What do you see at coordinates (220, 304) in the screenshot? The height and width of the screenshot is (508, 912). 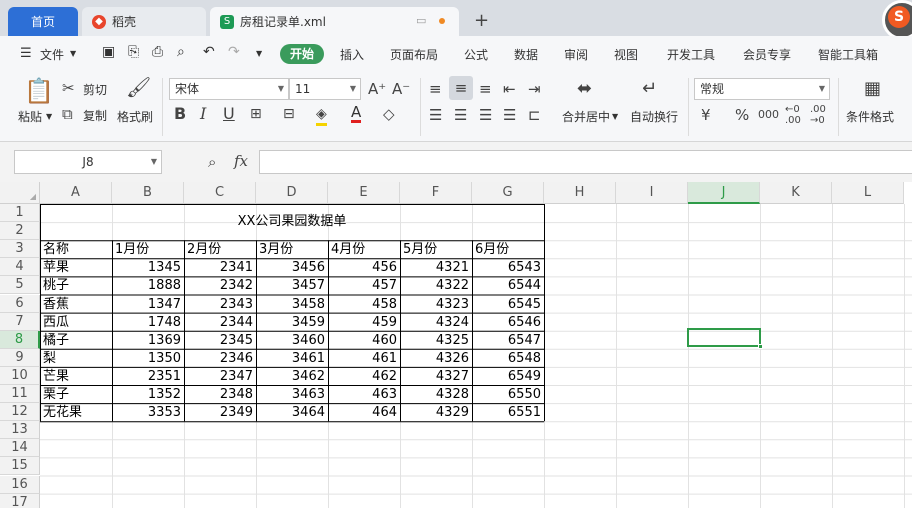 I see `value-cell: 2343` at bounding box center [220, 304].